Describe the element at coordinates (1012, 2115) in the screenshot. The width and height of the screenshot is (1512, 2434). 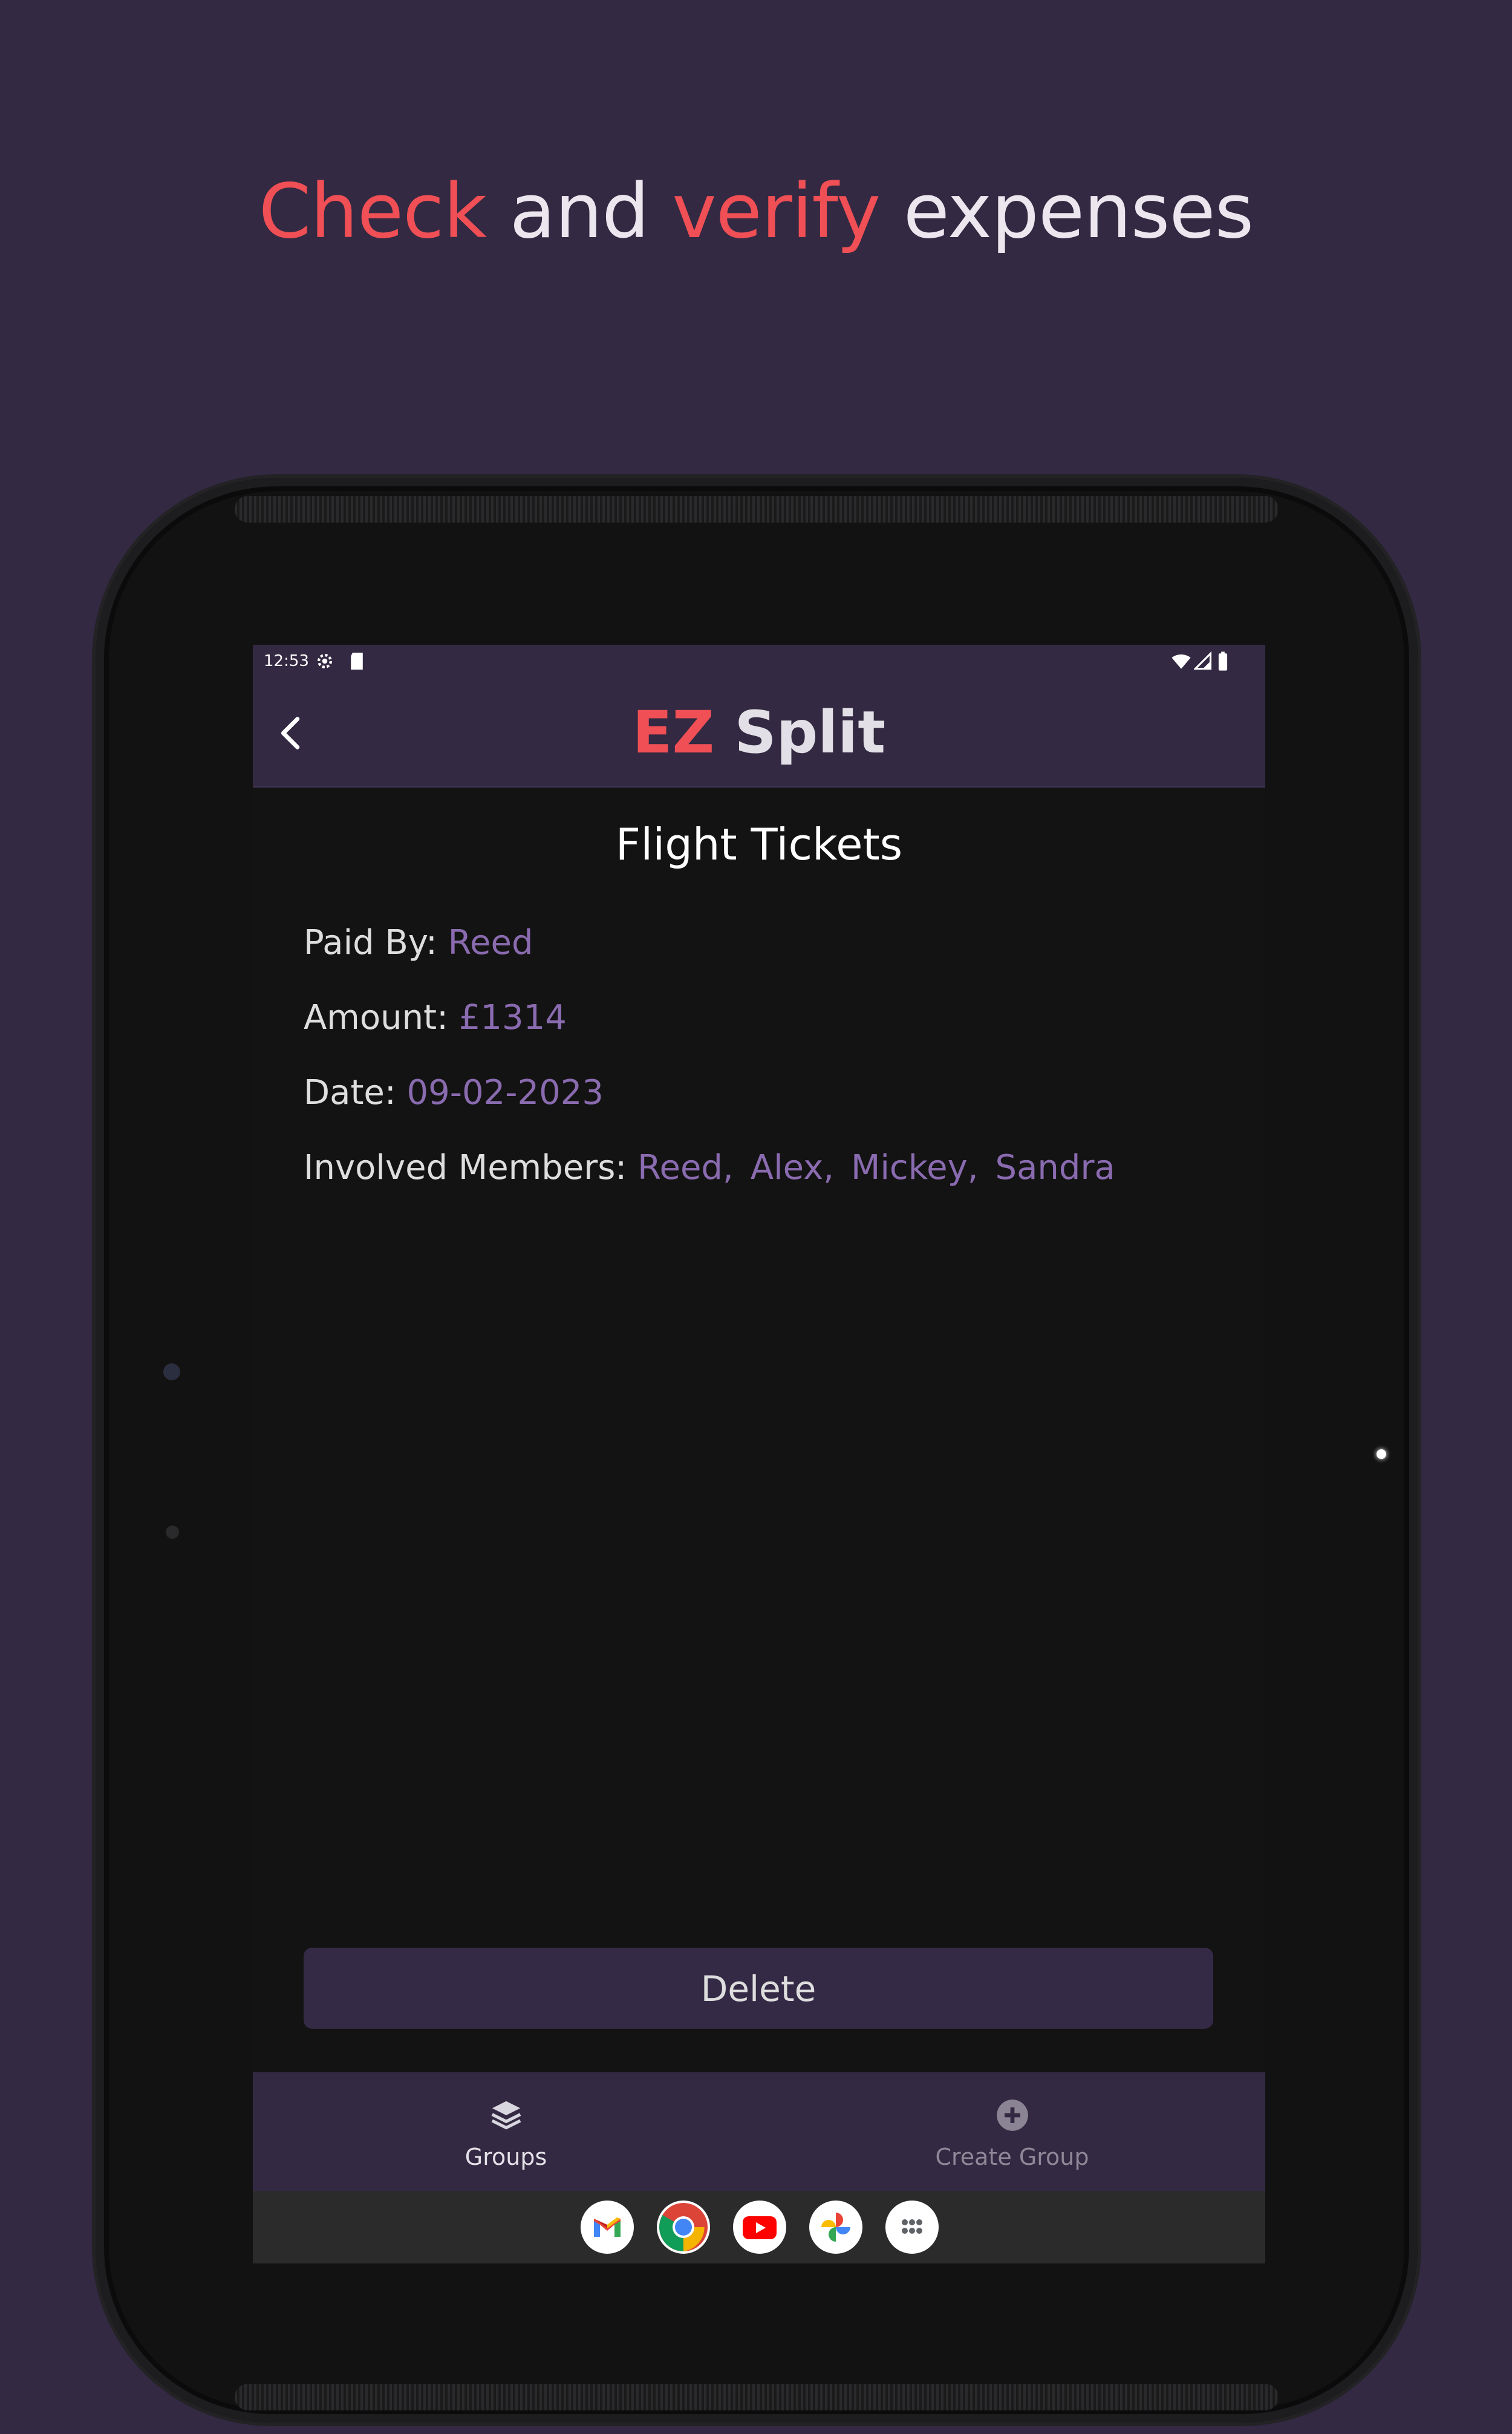
I see `plus-circle-icon` at that location.